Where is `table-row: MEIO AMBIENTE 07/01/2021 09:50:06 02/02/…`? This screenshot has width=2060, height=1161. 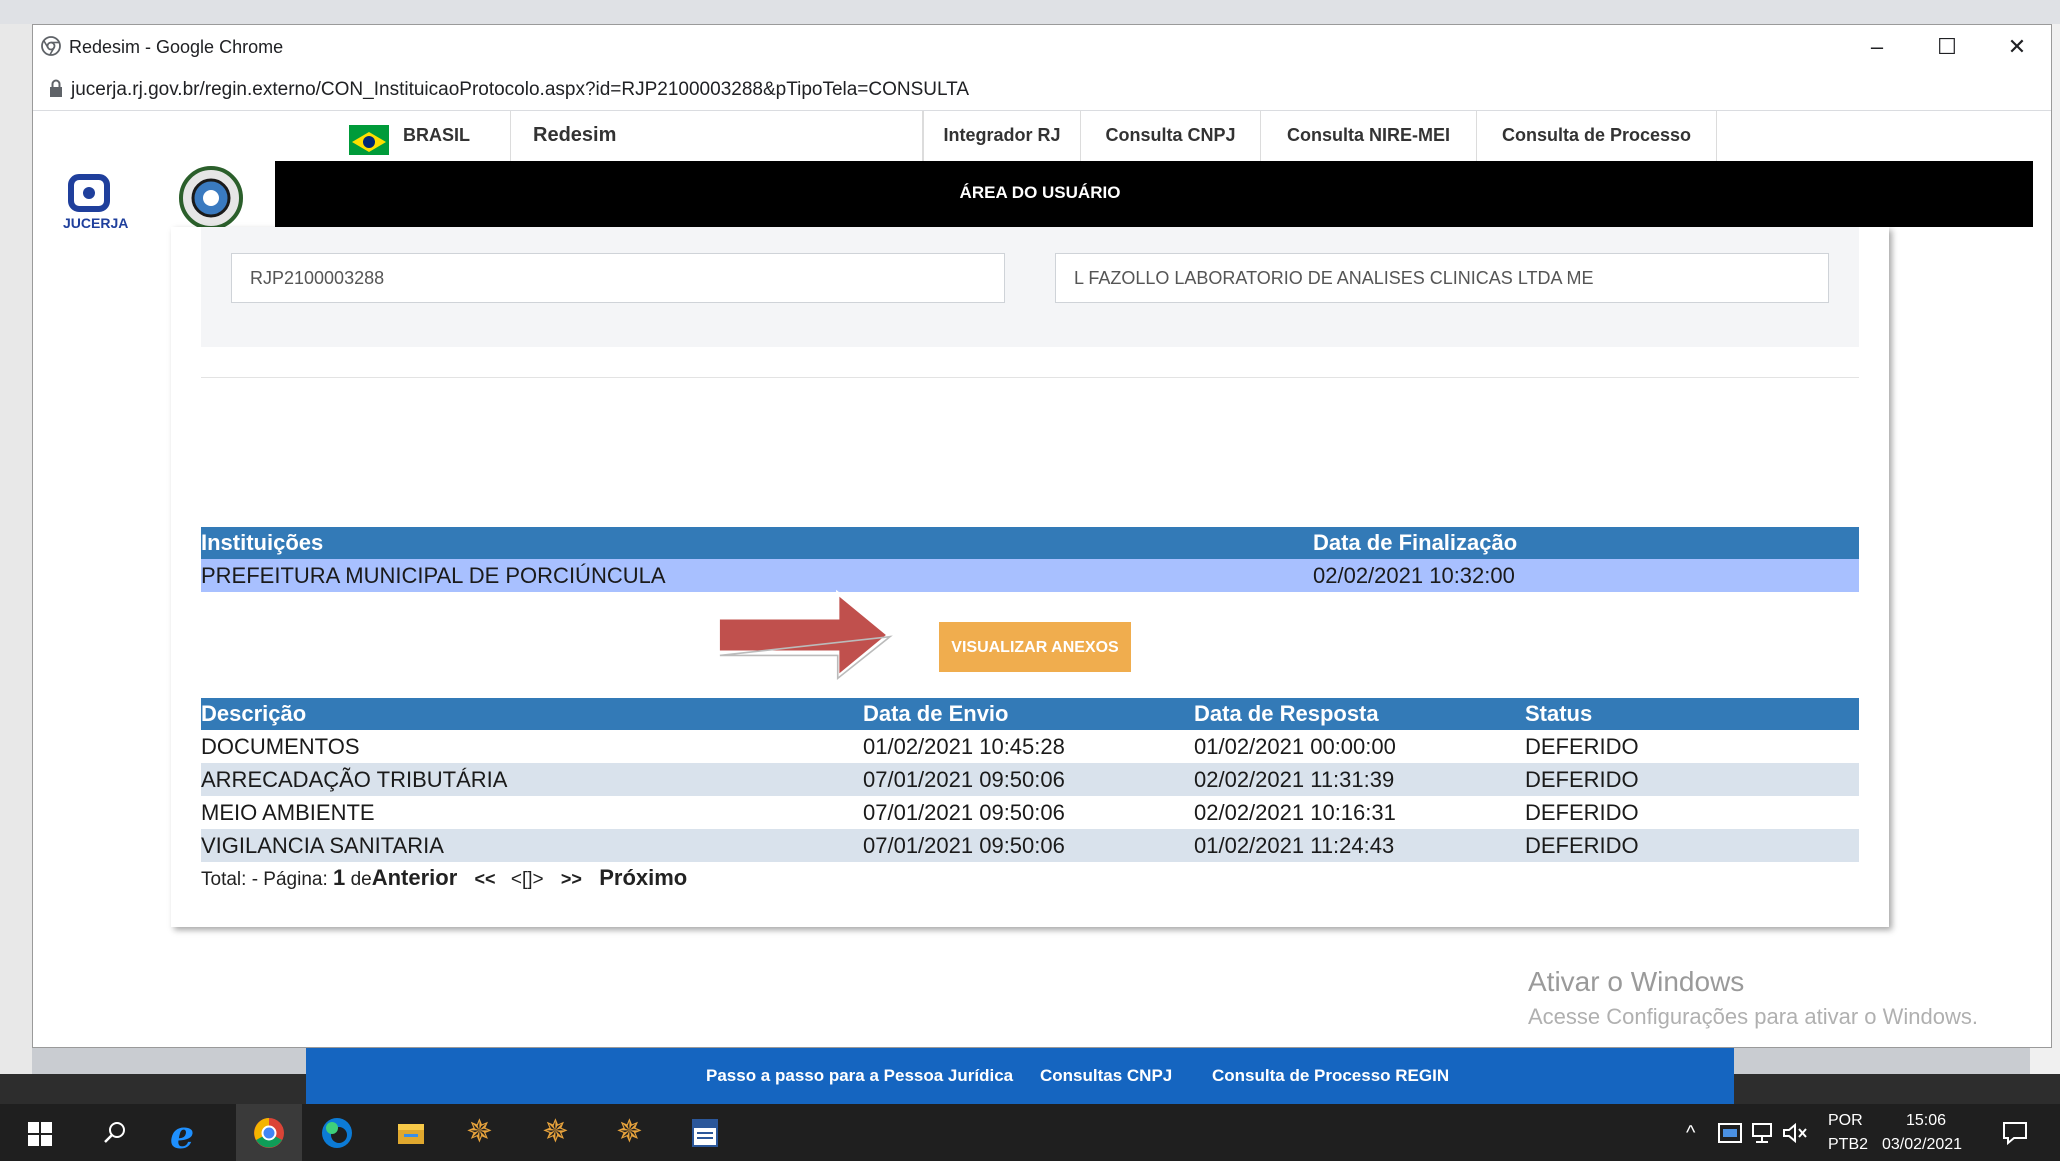
table-row: MEIO AMBIENTE 07/01/2021 09:50:06 02/02/… is located at coordinates (1030, 812).